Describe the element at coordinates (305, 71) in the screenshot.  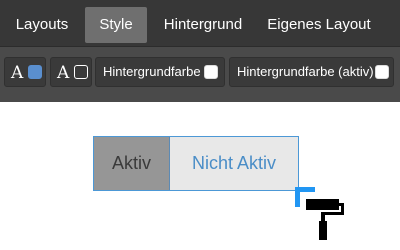
I see `background-color-active-label: Hintergrundfarbe (aktiv)` at that location.